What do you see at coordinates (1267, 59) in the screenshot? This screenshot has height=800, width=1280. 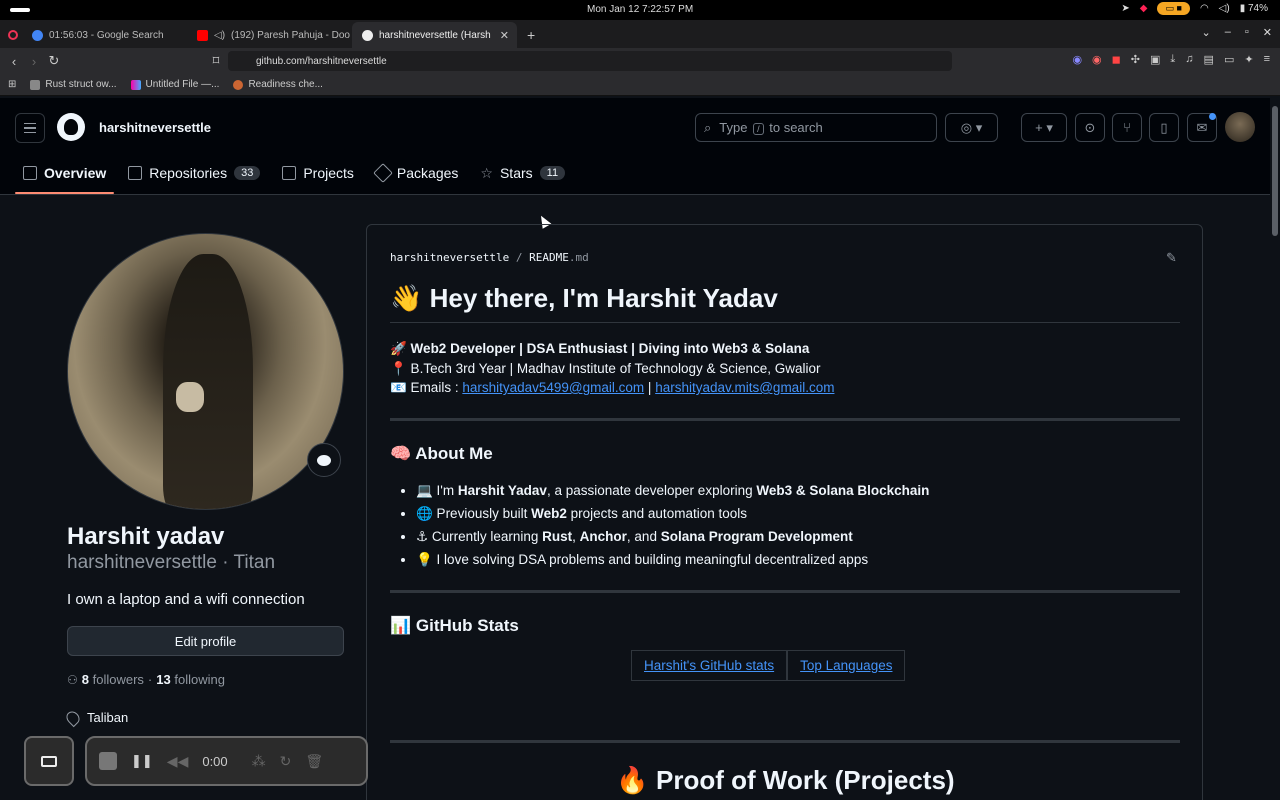 I see `menu-icon: ≡` at bounding box center [1267, 59].